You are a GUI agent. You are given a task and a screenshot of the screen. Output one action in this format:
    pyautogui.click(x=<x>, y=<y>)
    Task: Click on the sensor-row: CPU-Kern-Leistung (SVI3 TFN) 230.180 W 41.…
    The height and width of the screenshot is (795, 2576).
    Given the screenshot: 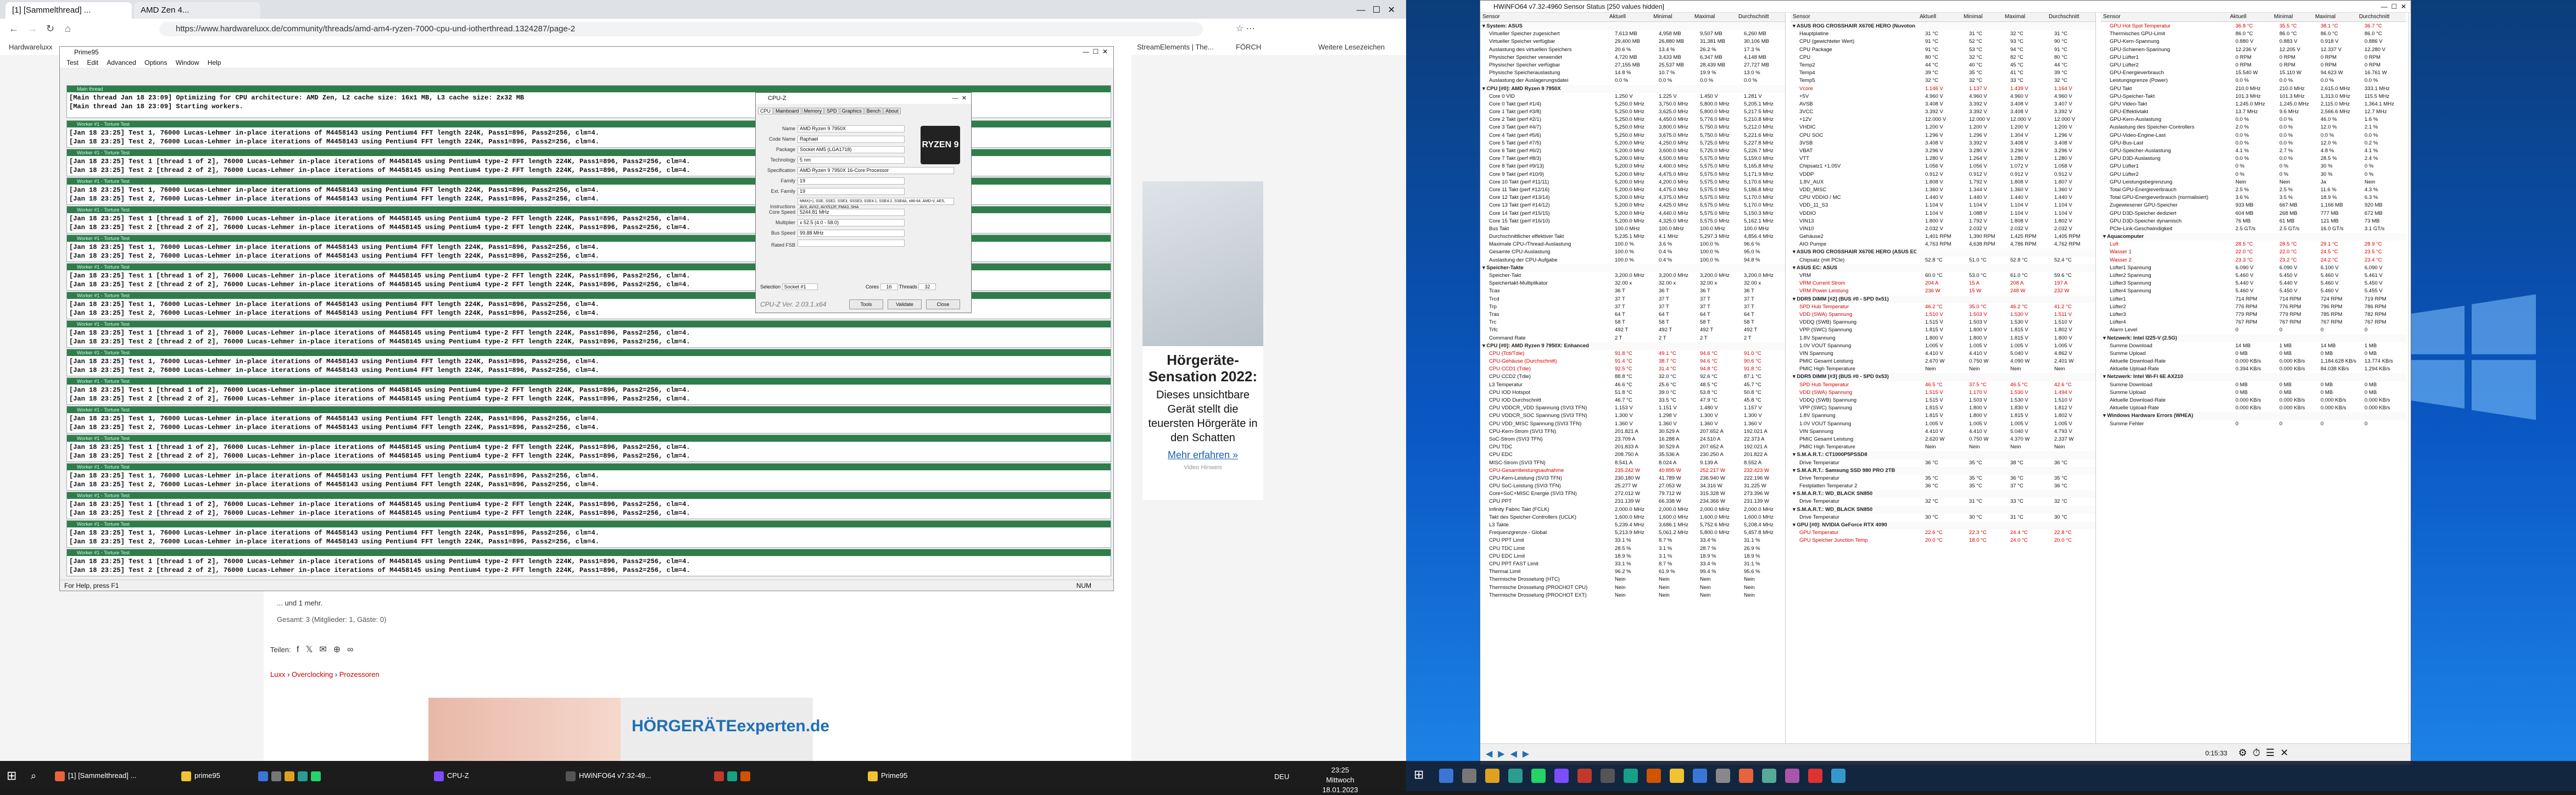 What is the action you would take?
    pyautogui.click(x=1632, y=478)
    